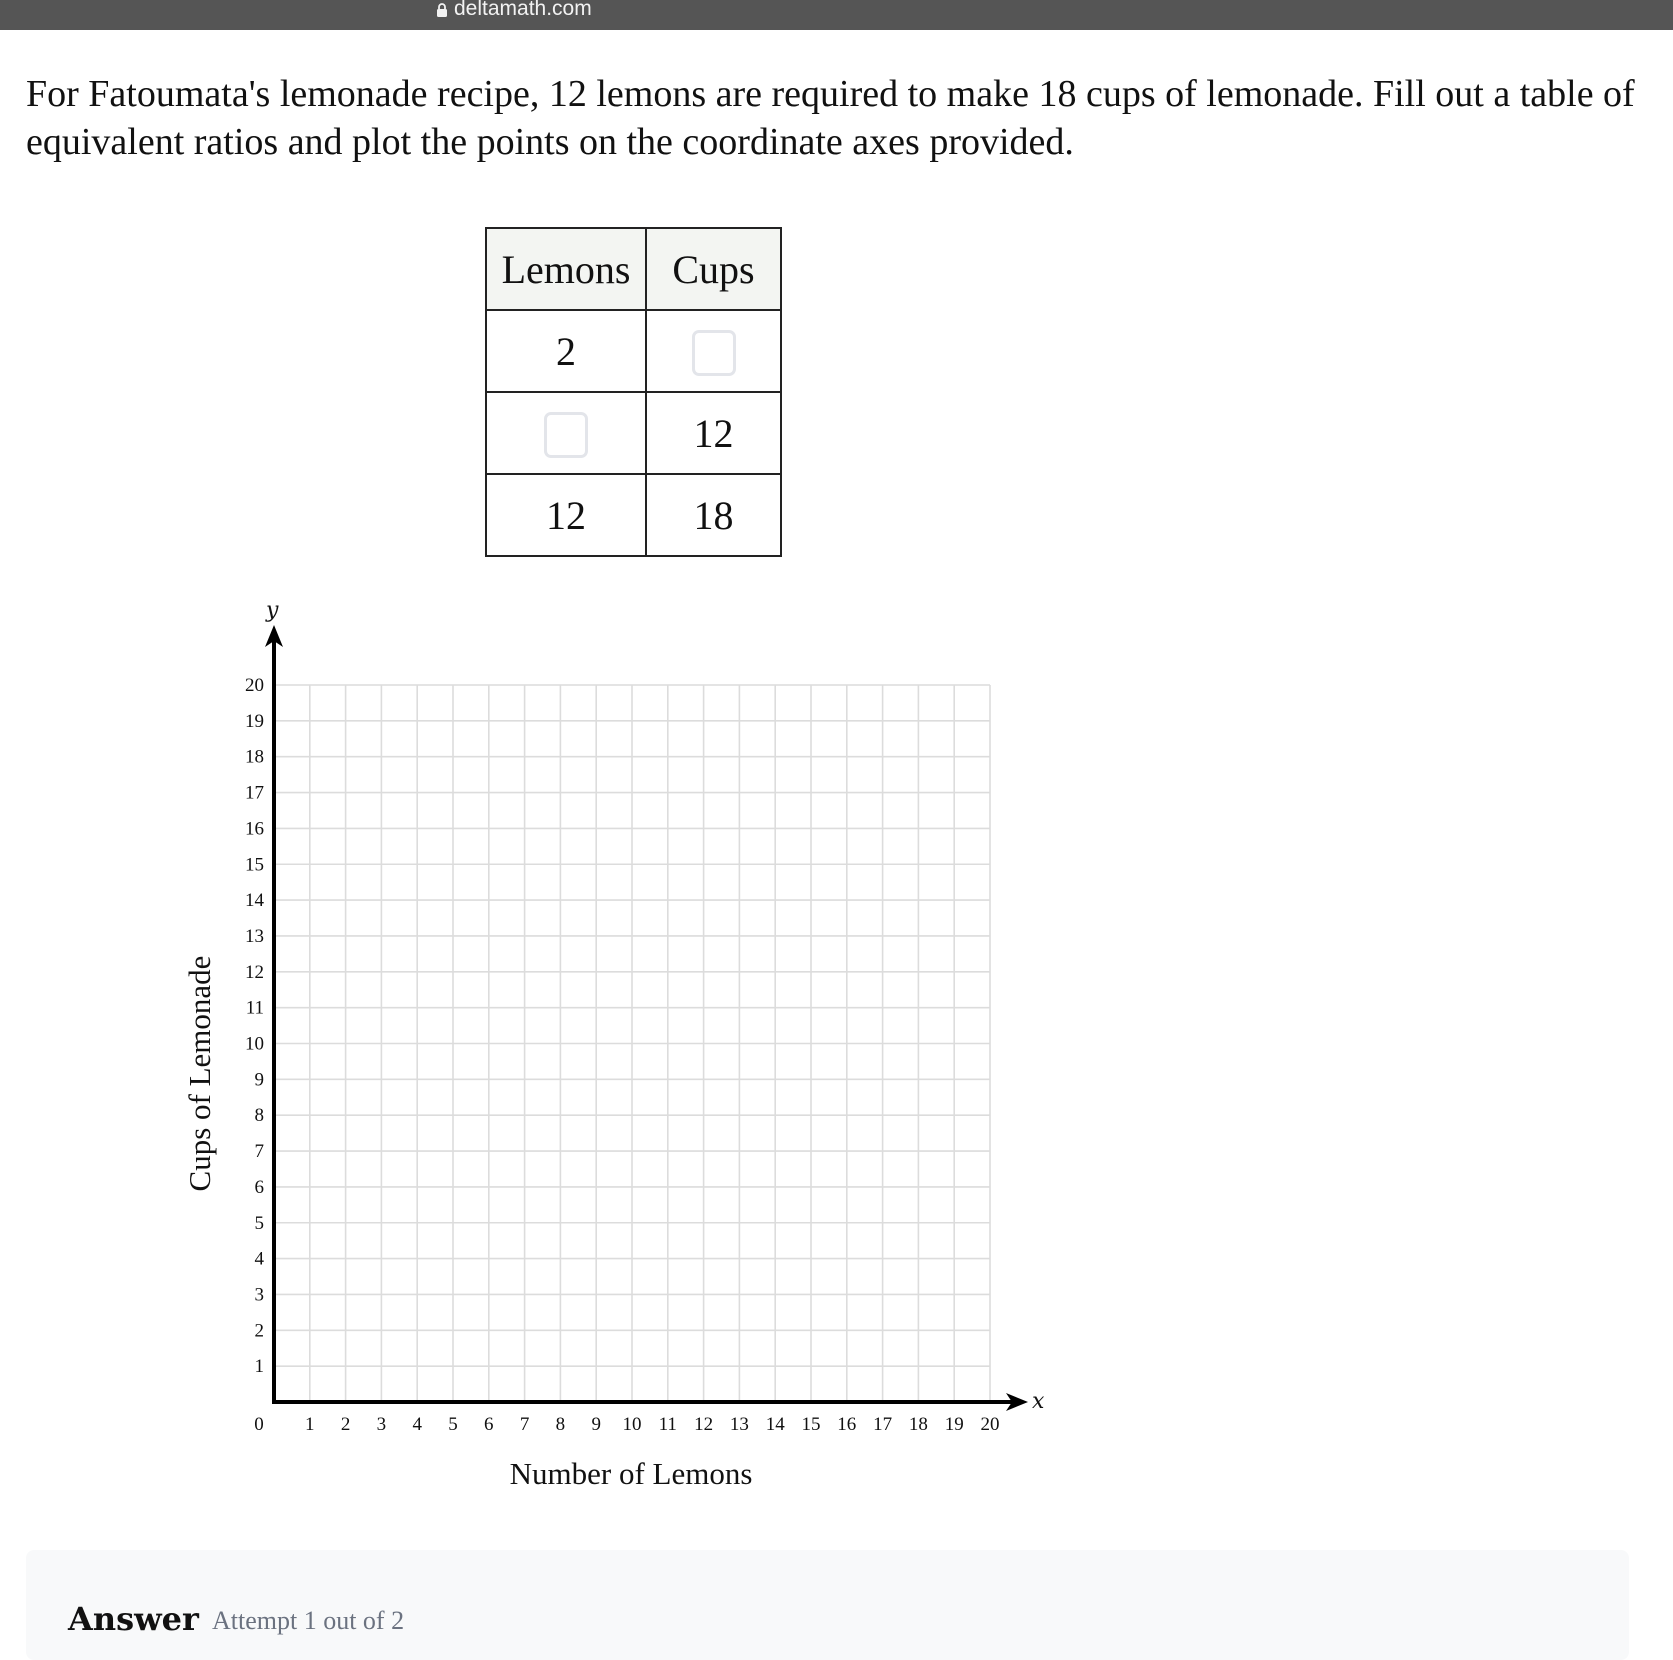 The width and height of the screenshot is (1673, 1660). Describe the element at coordinates (260, 1115) in the screenshot. I see `y-tick-label: 8` at that location.